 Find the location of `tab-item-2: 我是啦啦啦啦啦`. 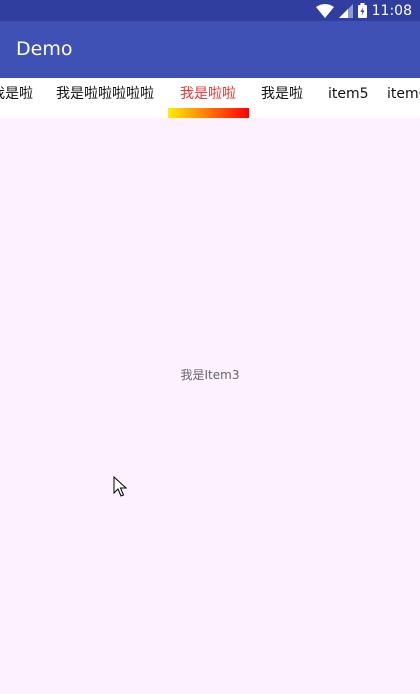

tab-item-2: 我是啦啦啦啦啦 is located at coordinates (105, 94).